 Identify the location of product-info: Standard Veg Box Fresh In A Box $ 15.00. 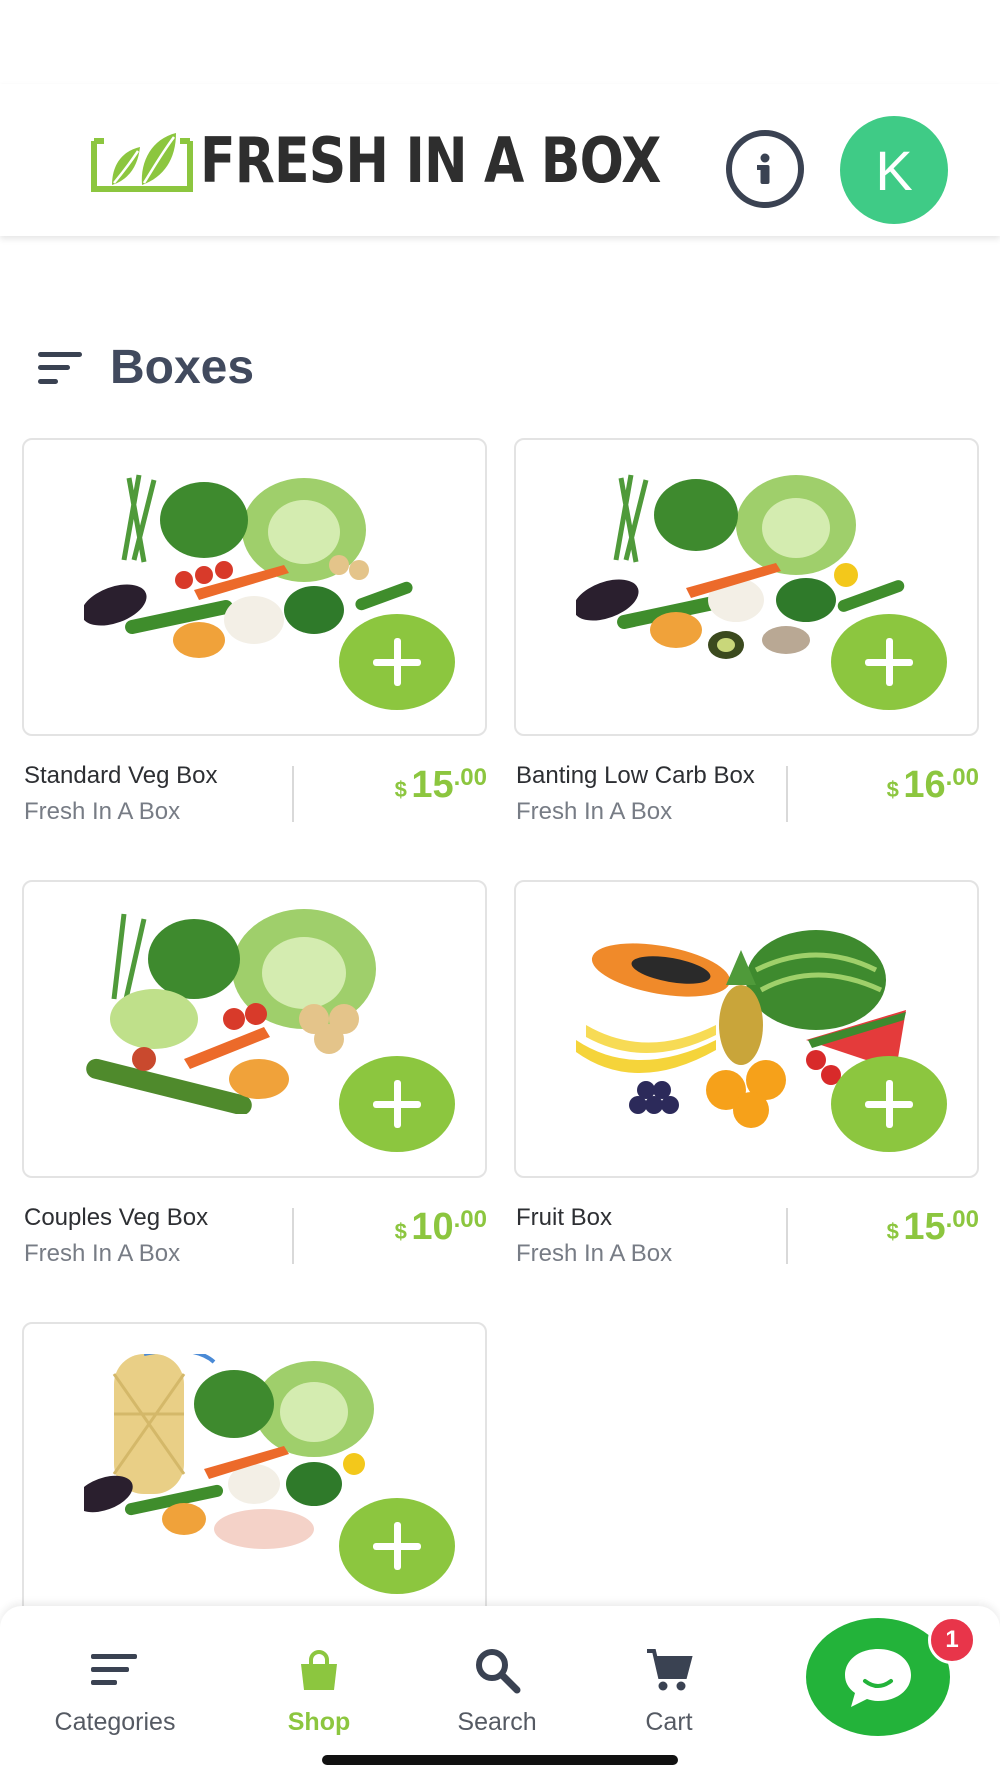
(254, 802).